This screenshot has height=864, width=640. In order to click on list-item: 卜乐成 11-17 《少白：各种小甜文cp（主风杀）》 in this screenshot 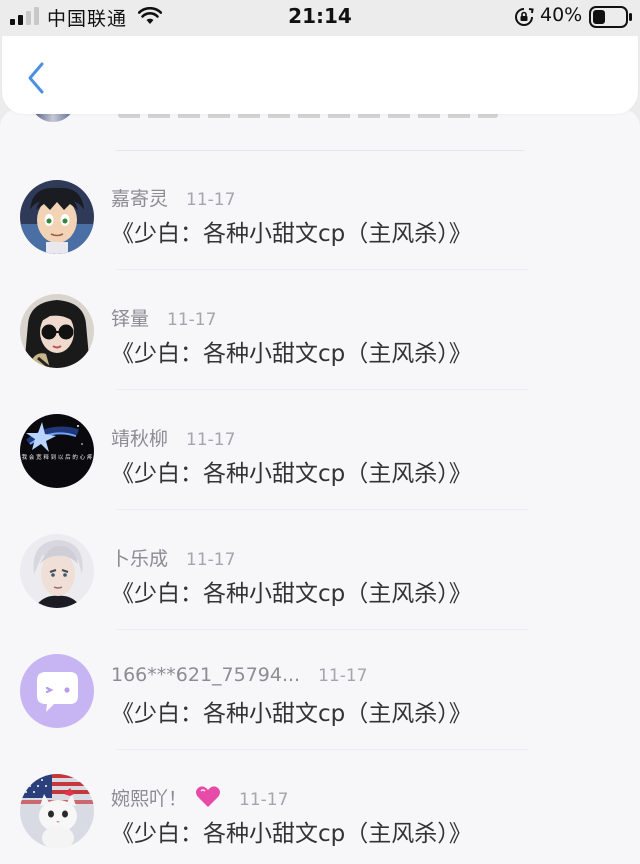, I will do `click(320, 594)`.